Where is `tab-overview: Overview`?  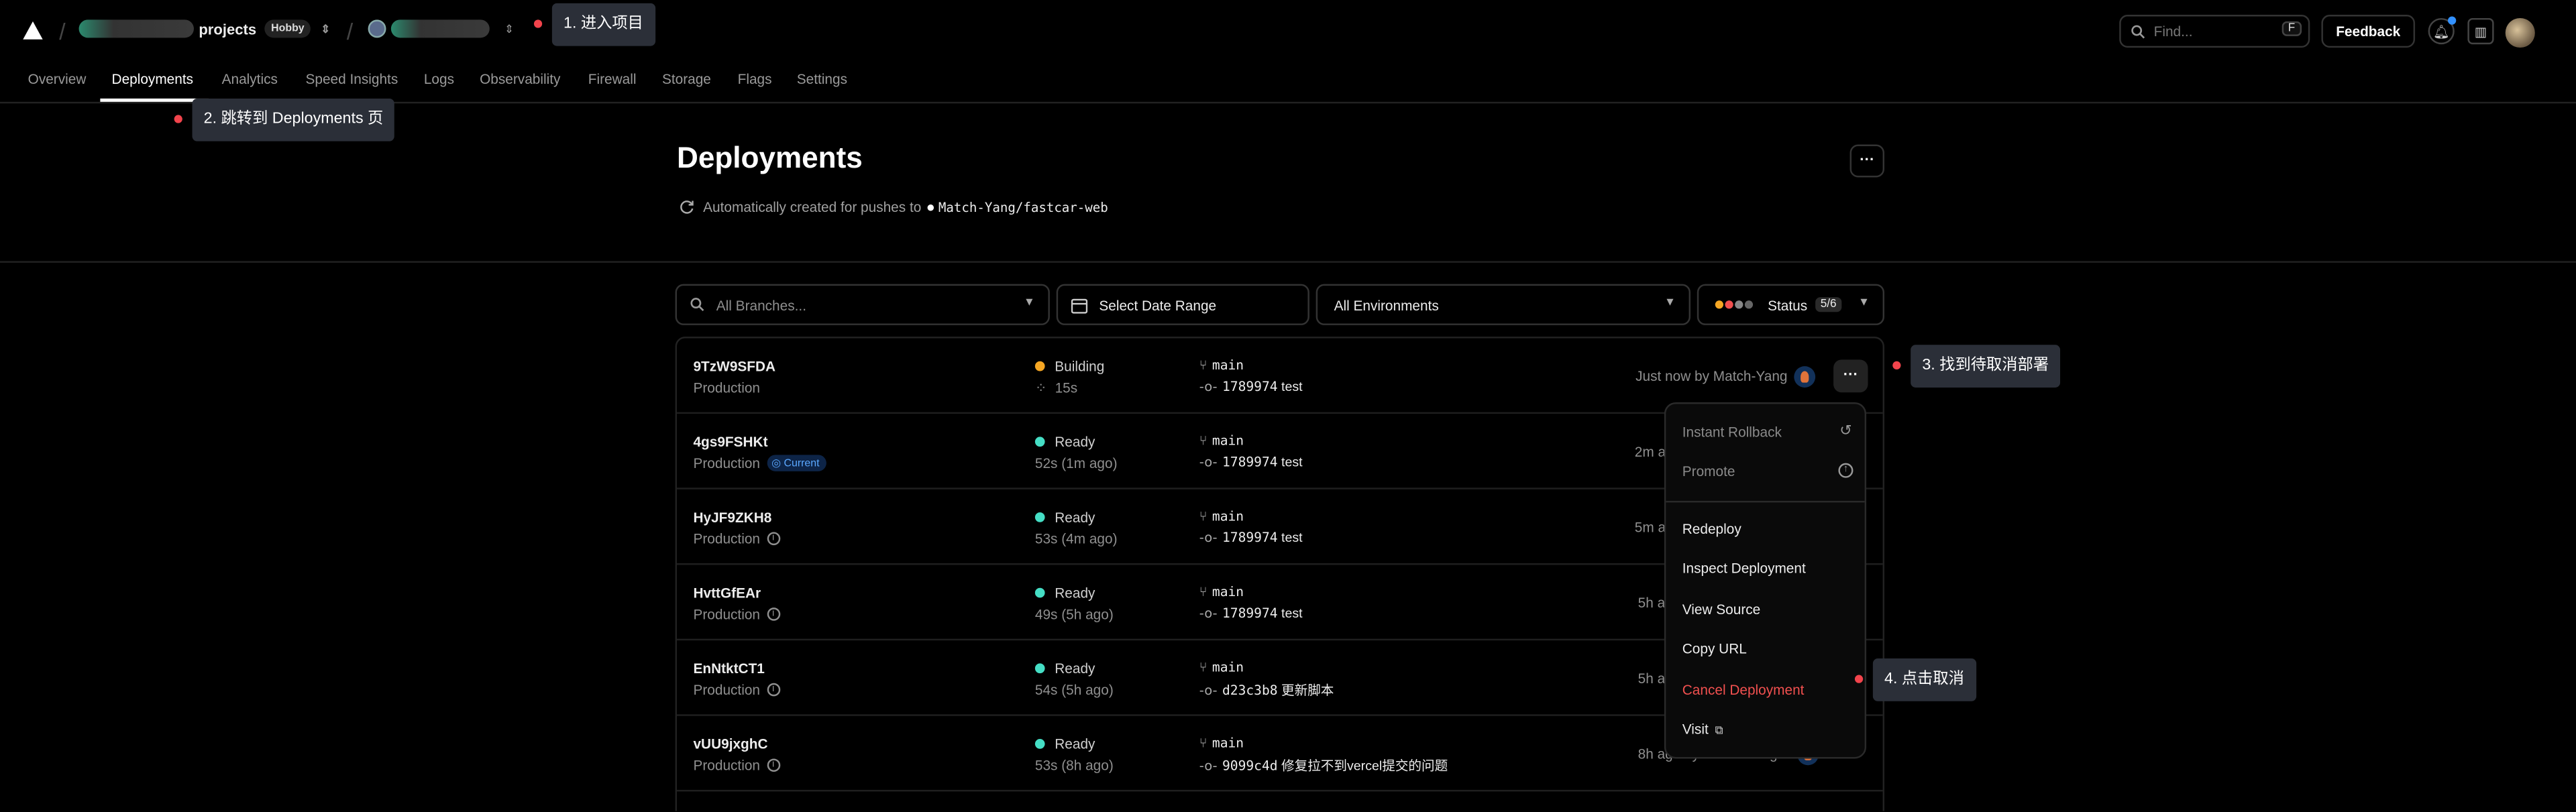 tab-overview: Overview is located at coordinates (57, 78).